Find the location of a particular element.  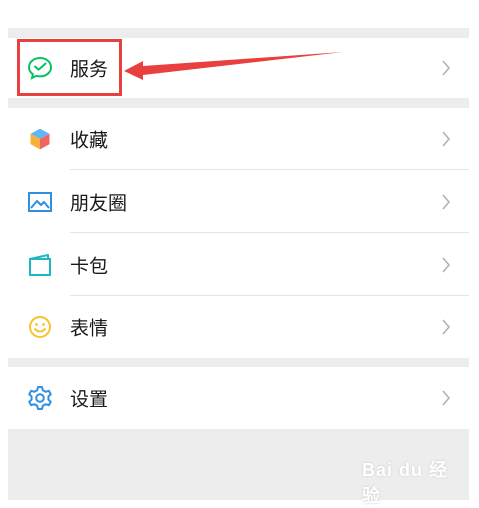

annotation-arrow is located at coordinates (233, 66).